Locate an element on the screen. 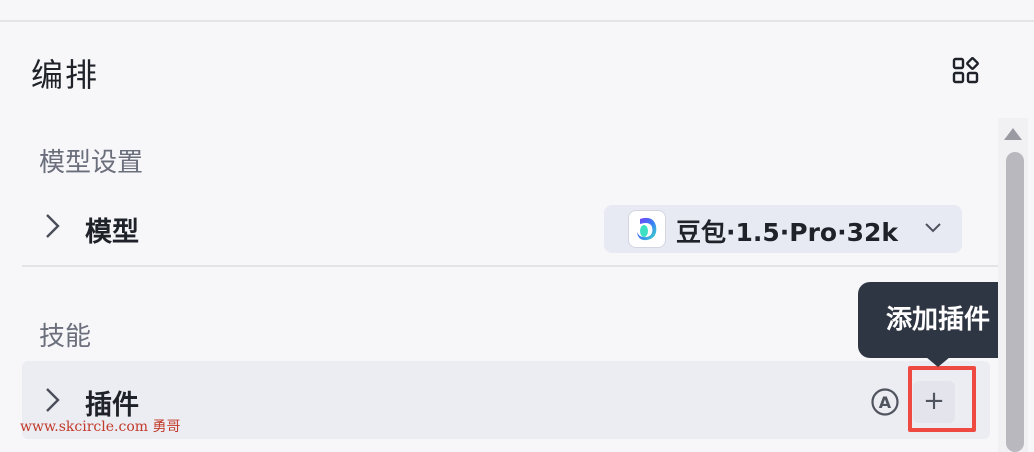  selected-model-label: 豆包·1.5·Pro·32k is located at coordinates (787, 232).